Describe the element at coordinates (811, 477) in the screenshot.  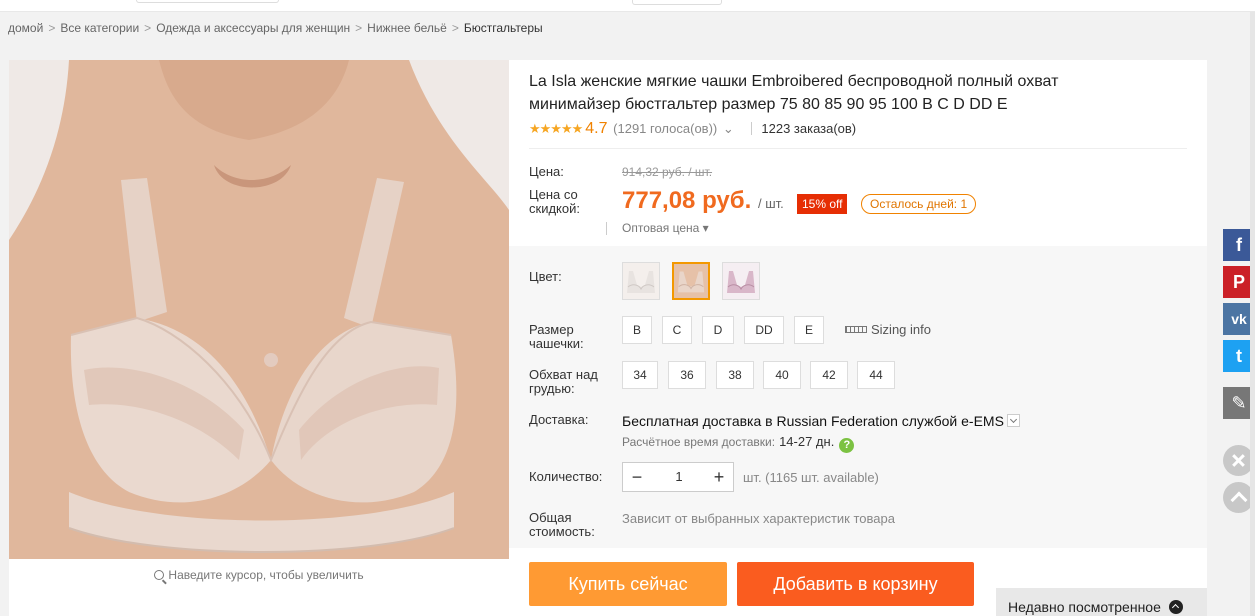
I see `available-stock: шт. (1165 шт. available)` at that location.